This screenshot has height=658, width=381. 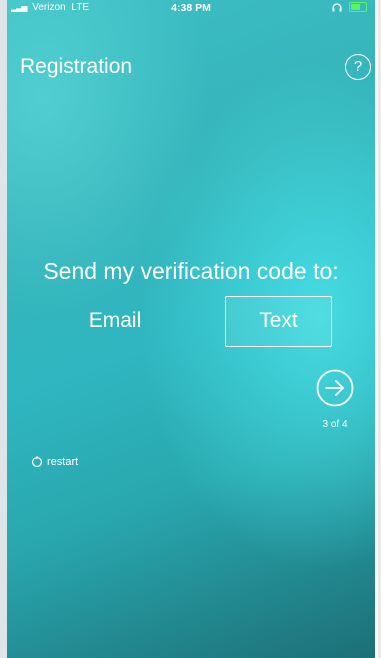 What do you see at coordinates (3, 329) in the screenshot?
I see `device-frame-left` at bounding box center [3, 329].